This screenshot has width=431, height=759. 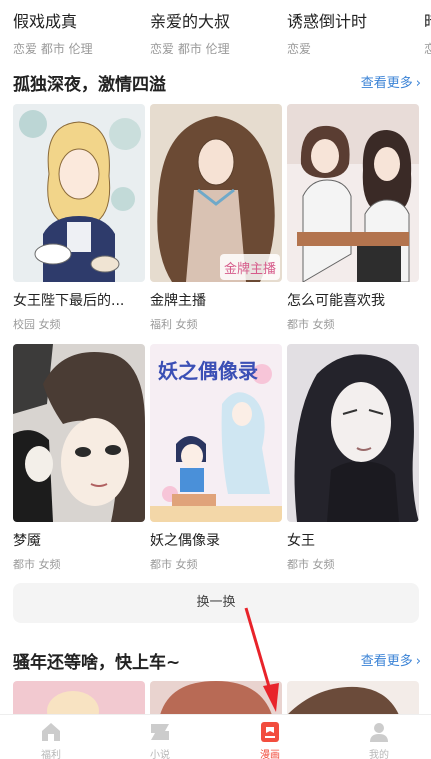 I want to click on comic-title: 暗, so click(x=427, y=20).